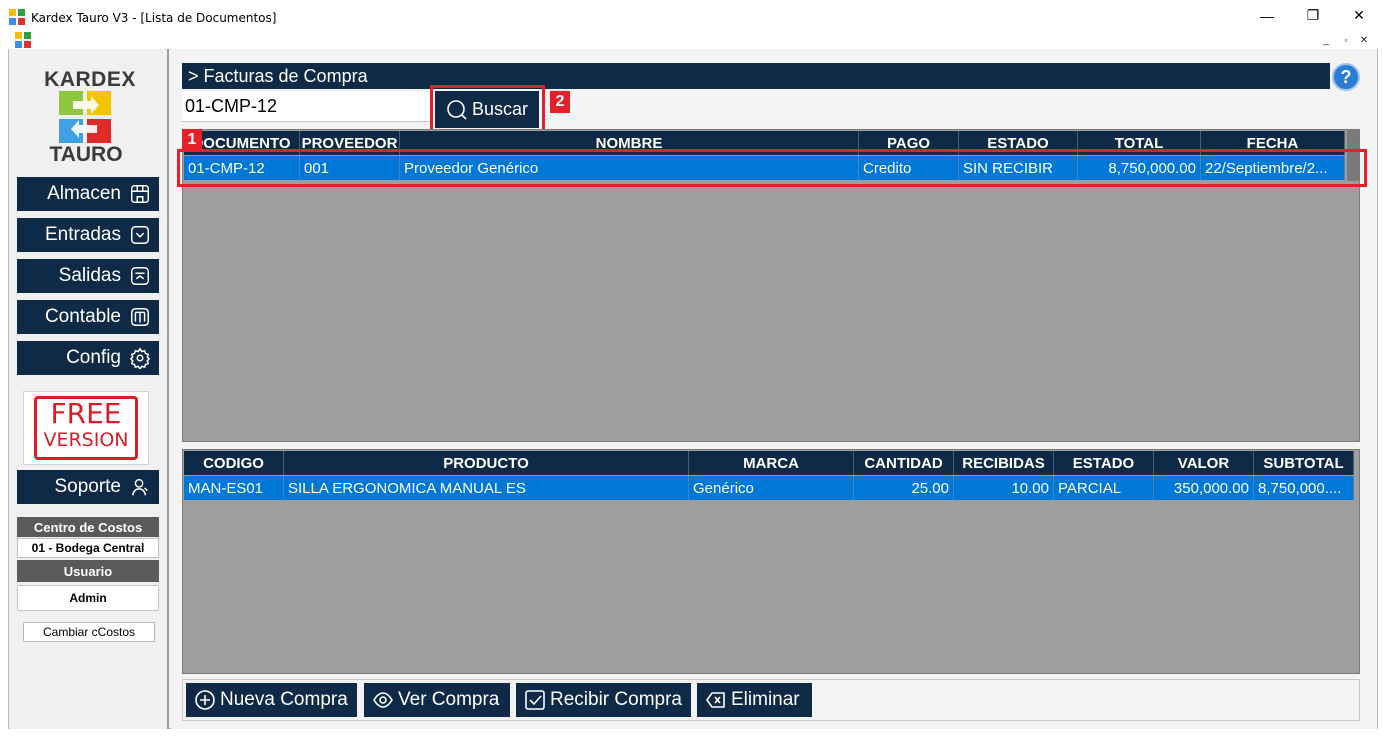 This screenshot has height=736, width=1382. I want to click on mdi-restore-button: ▫, so click(1346, 40).